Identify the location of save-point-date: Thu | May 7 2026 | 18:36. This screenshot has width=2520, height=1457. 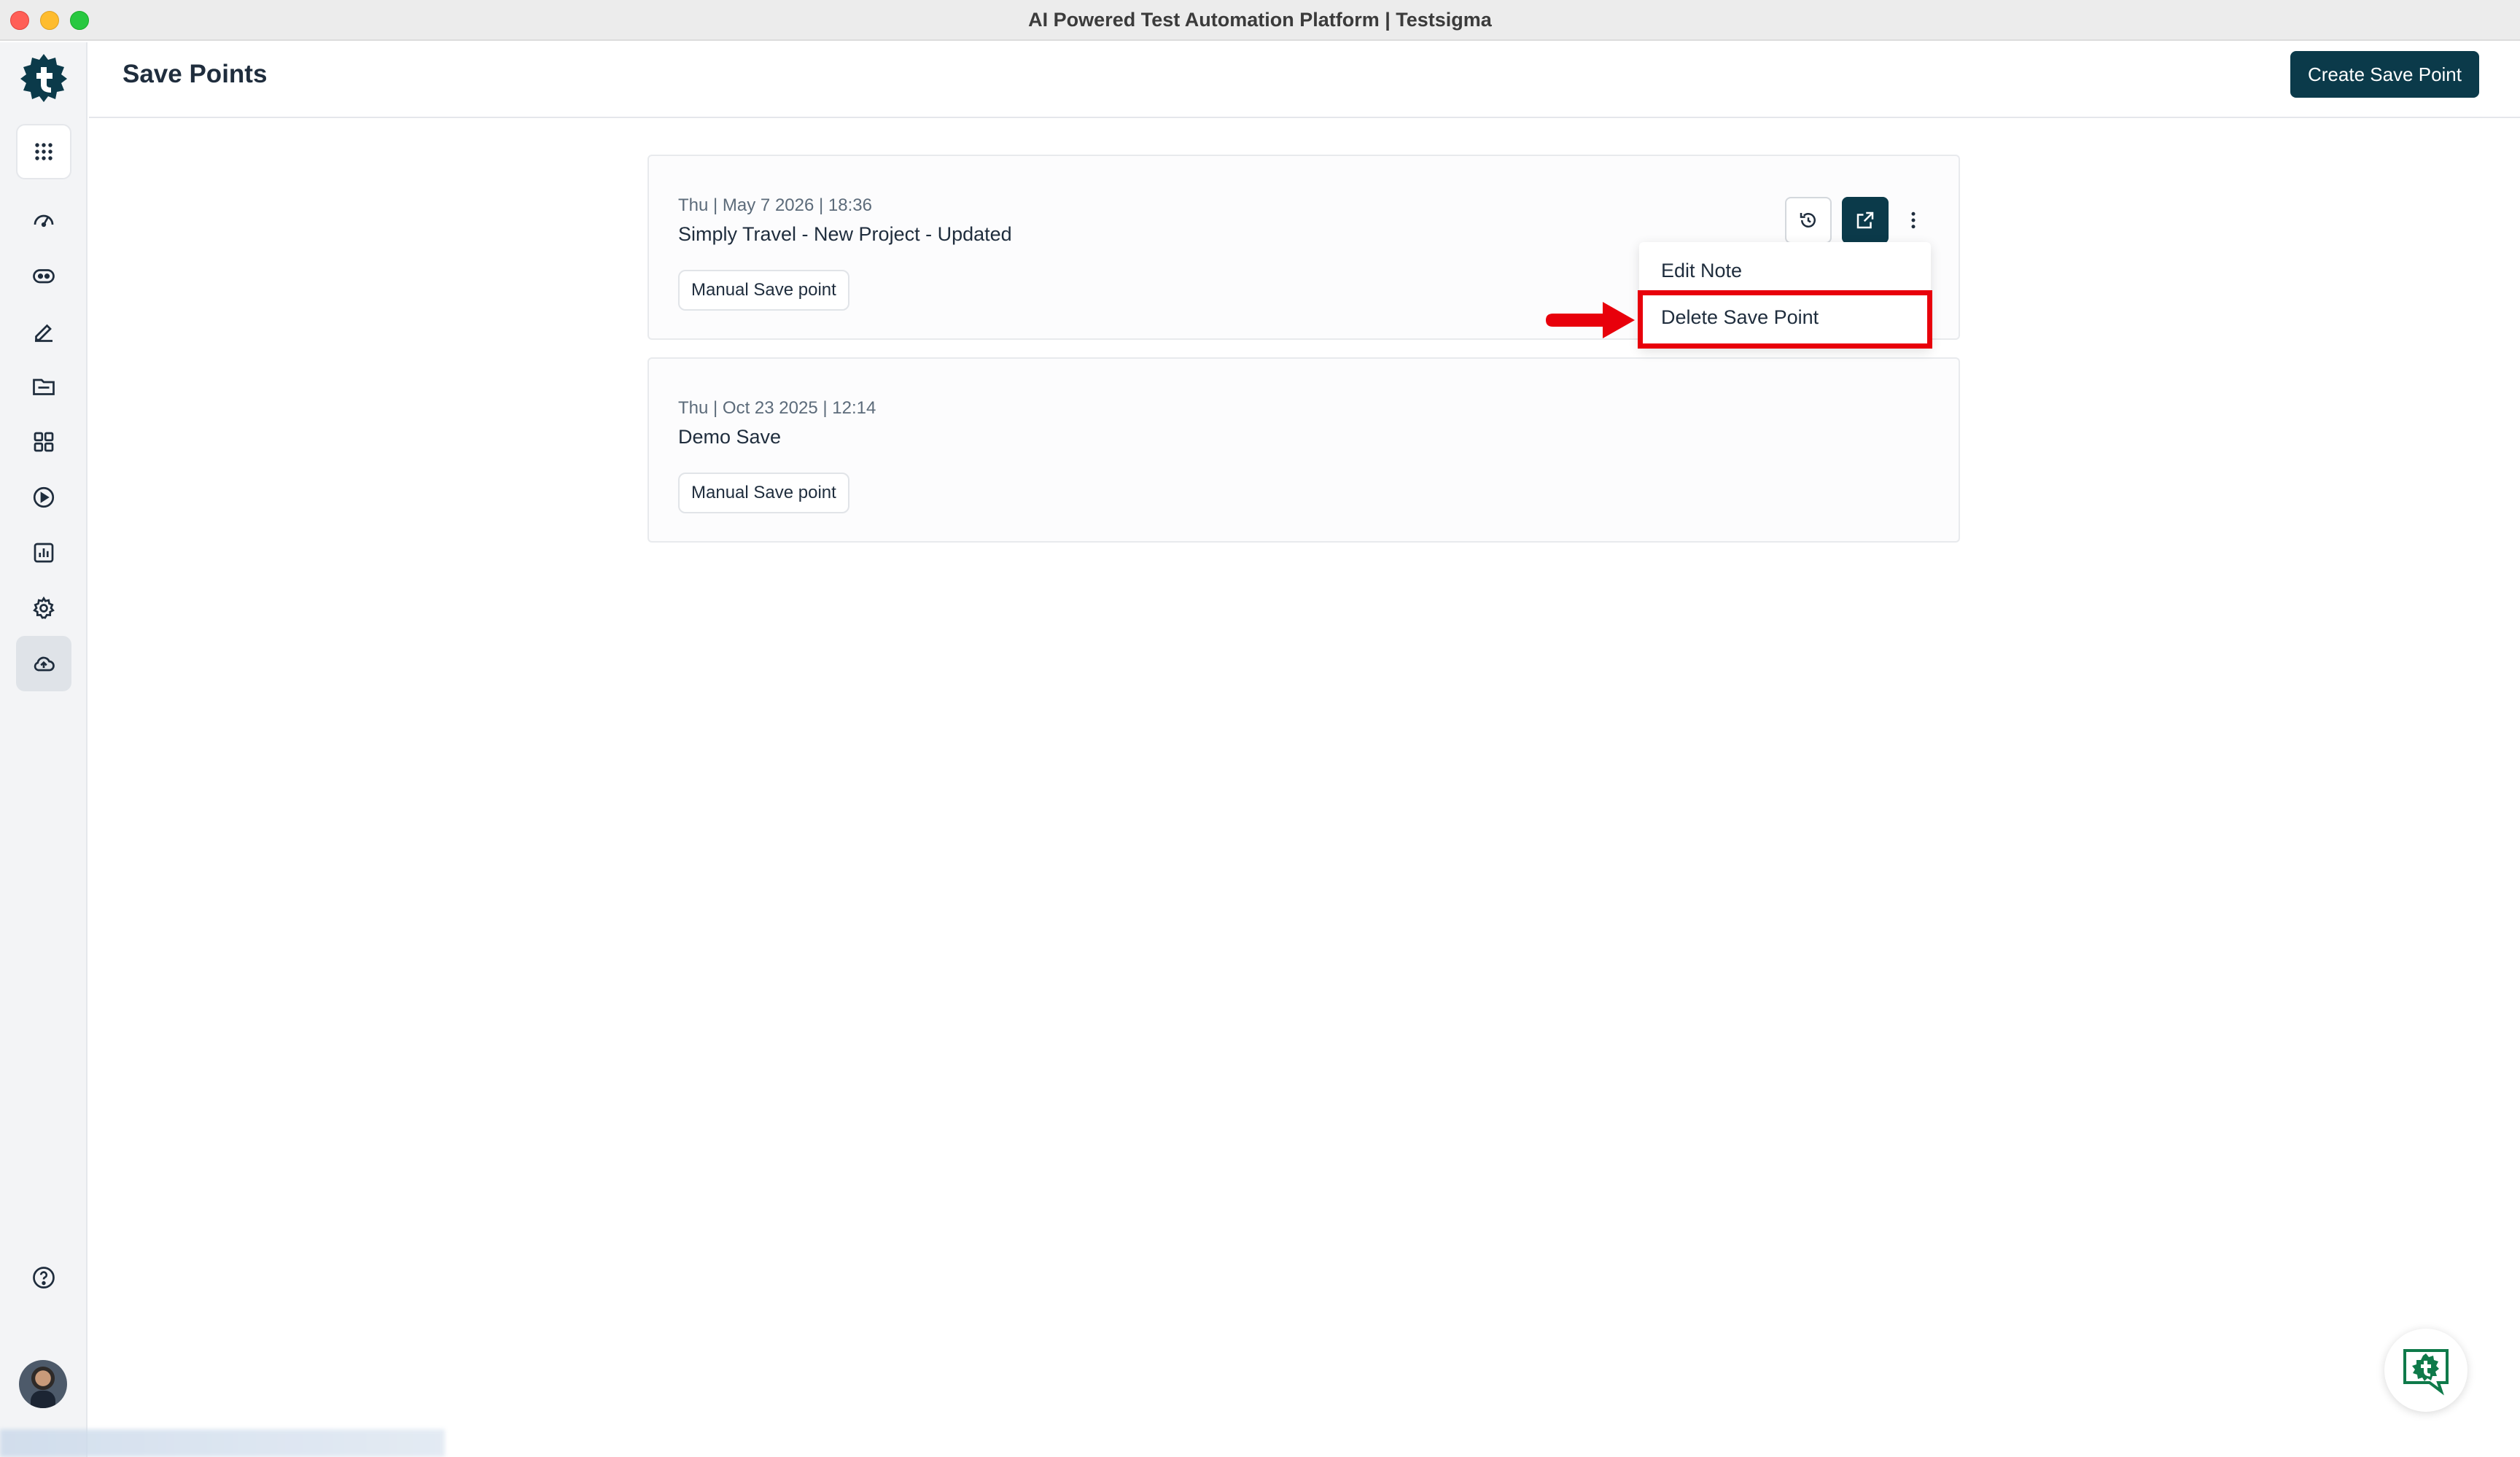
(775, 205).